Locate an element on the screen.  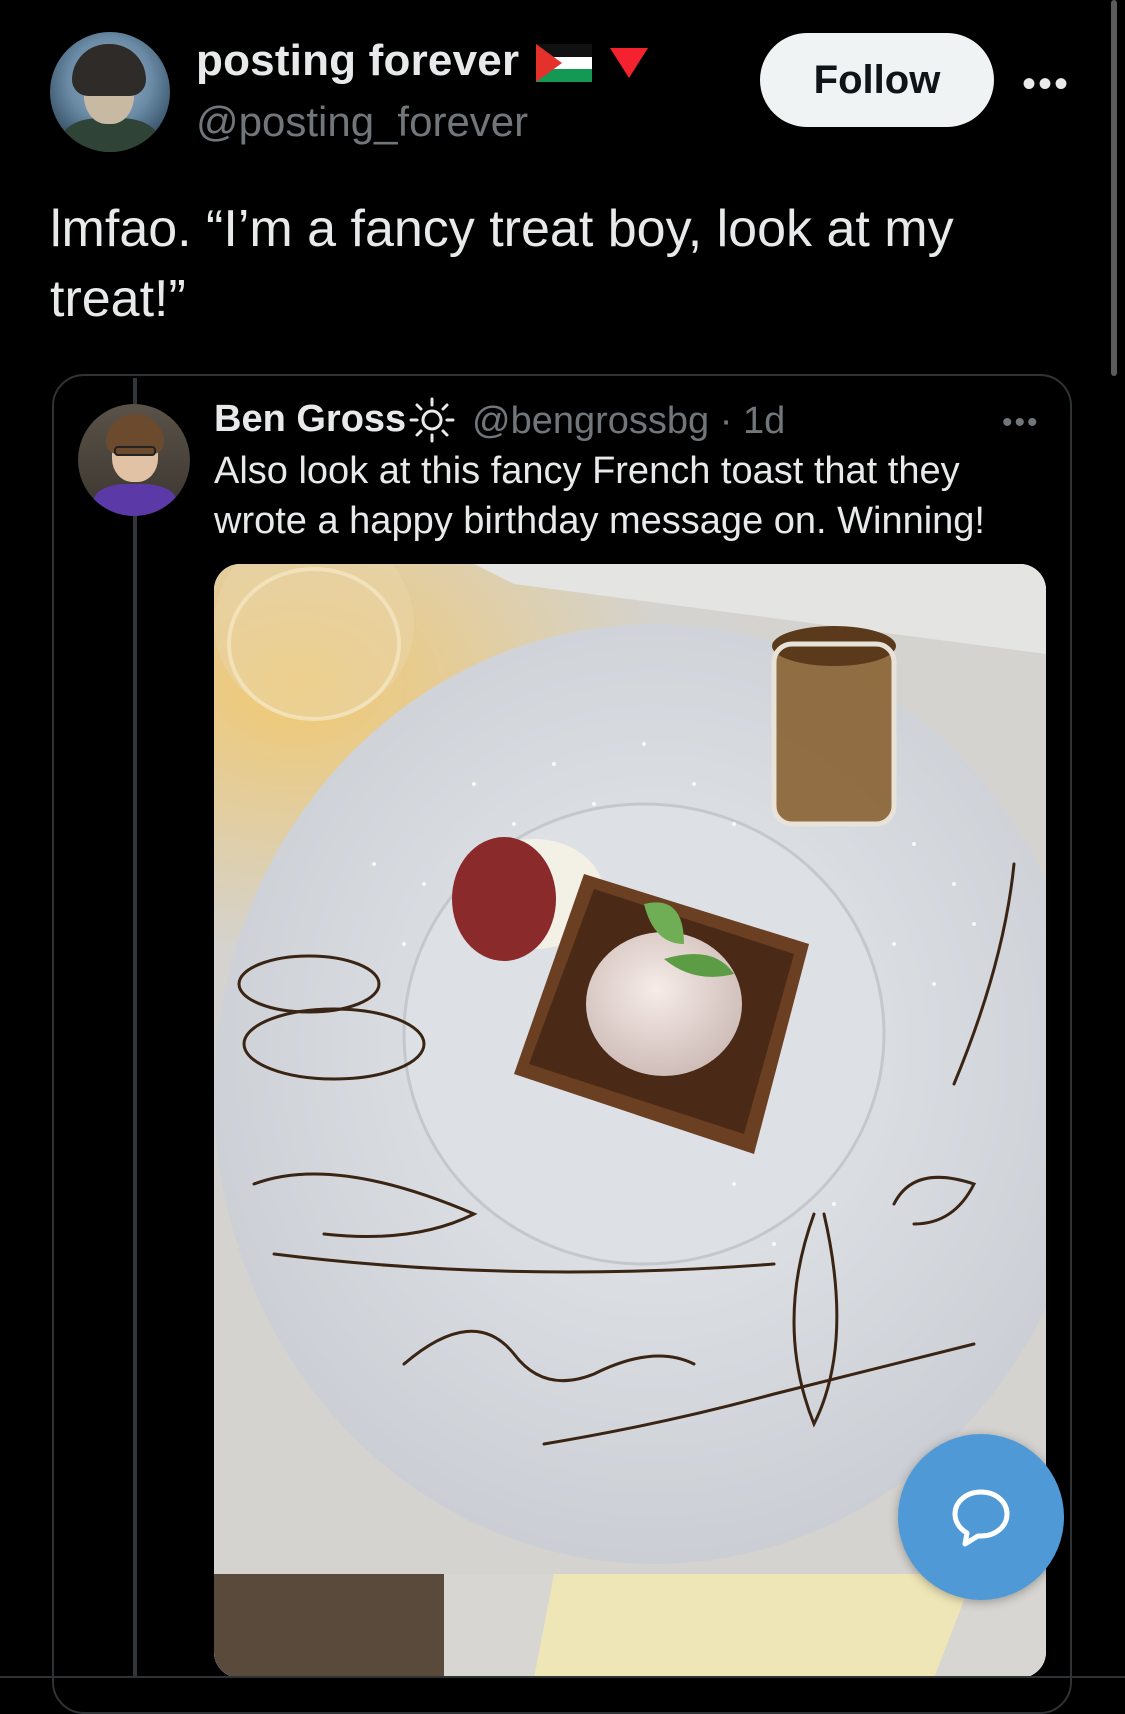
palestine-flag-icon is located at coordinates (564, 63).